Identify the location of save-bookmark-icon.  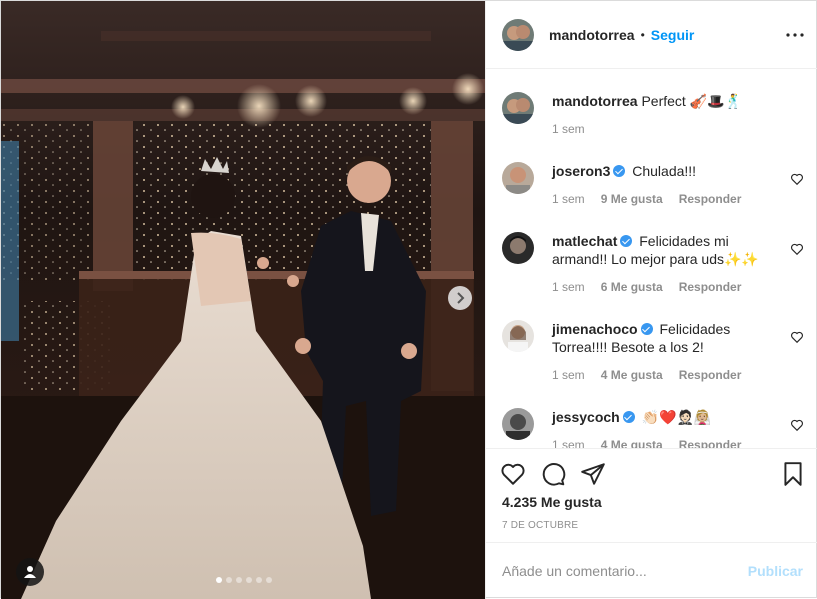
(793, 474).